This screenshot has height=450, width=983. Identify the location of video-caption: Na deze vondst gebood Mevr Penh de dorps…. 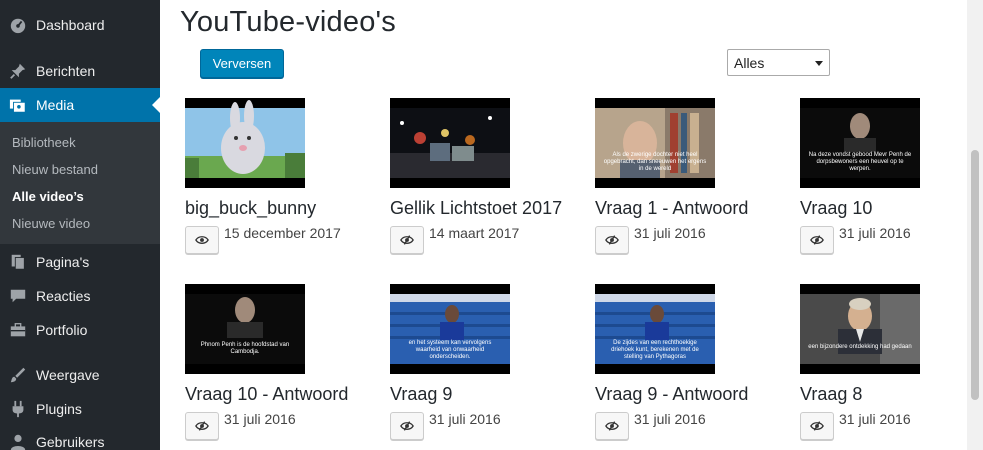
(860, 162).